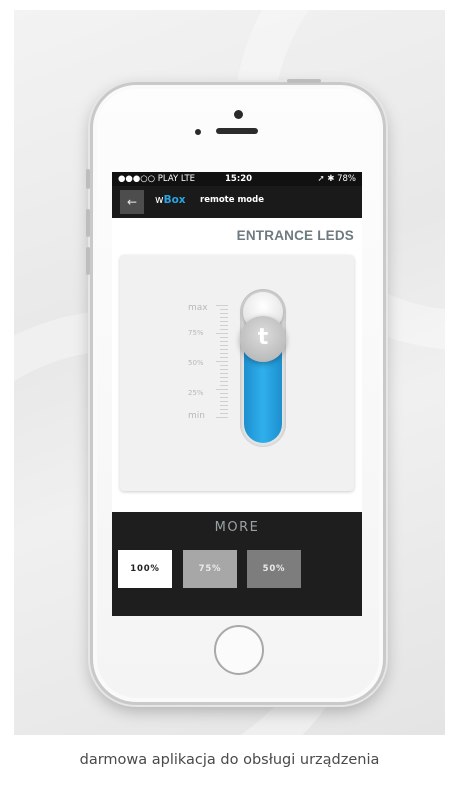 This screenshot has width=459, height=787. What do you see at coordinates (238, 114) in the screenshot?
I see `front-camera-icon` at bounding box center [238, 114].